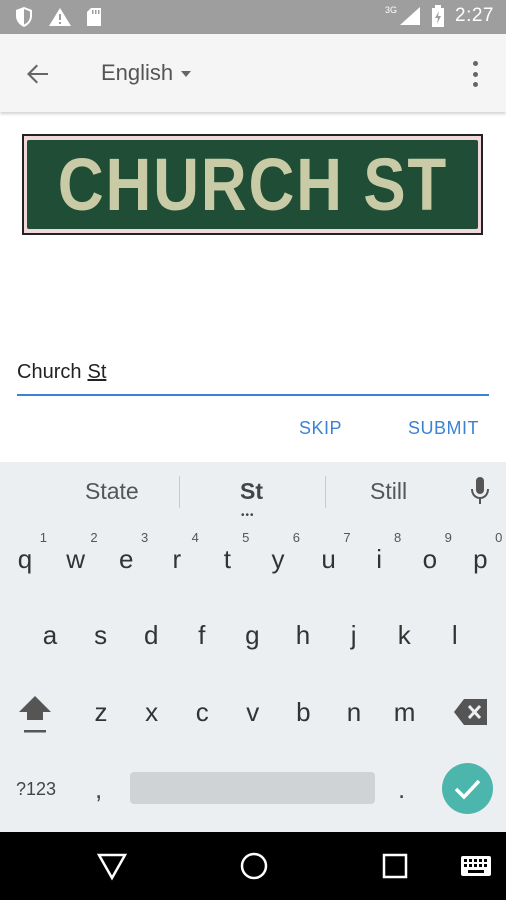 This screenshot has height=900, width=506. What do you see at coordinates (38, 74) in the screenshot?
I see `back-arrow-icon` at bounding box center [38, 74].